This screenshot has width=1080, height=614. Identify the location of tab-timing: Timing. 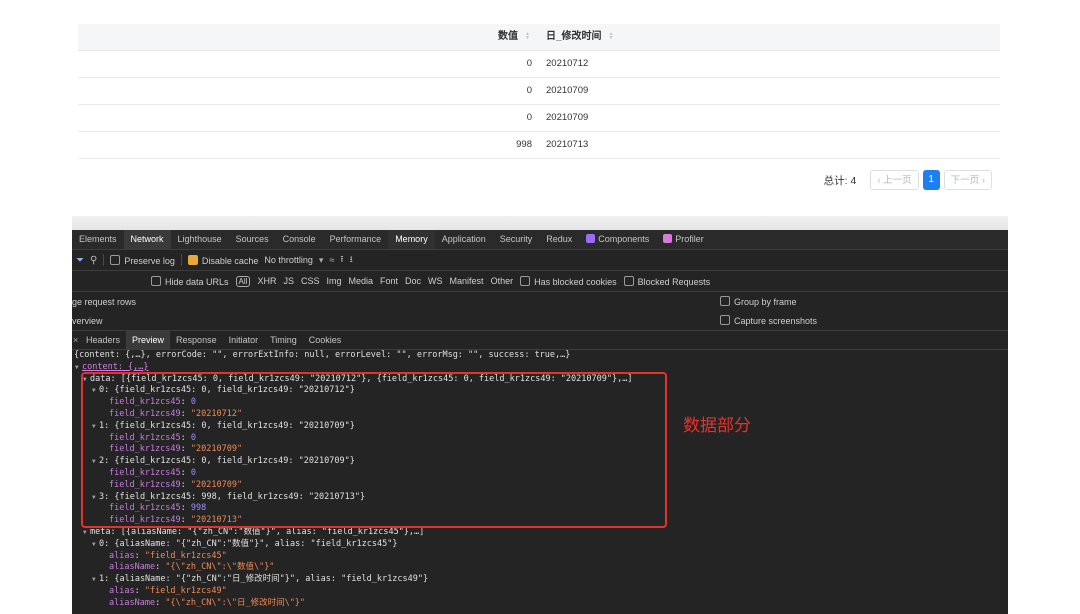
(283, 340).